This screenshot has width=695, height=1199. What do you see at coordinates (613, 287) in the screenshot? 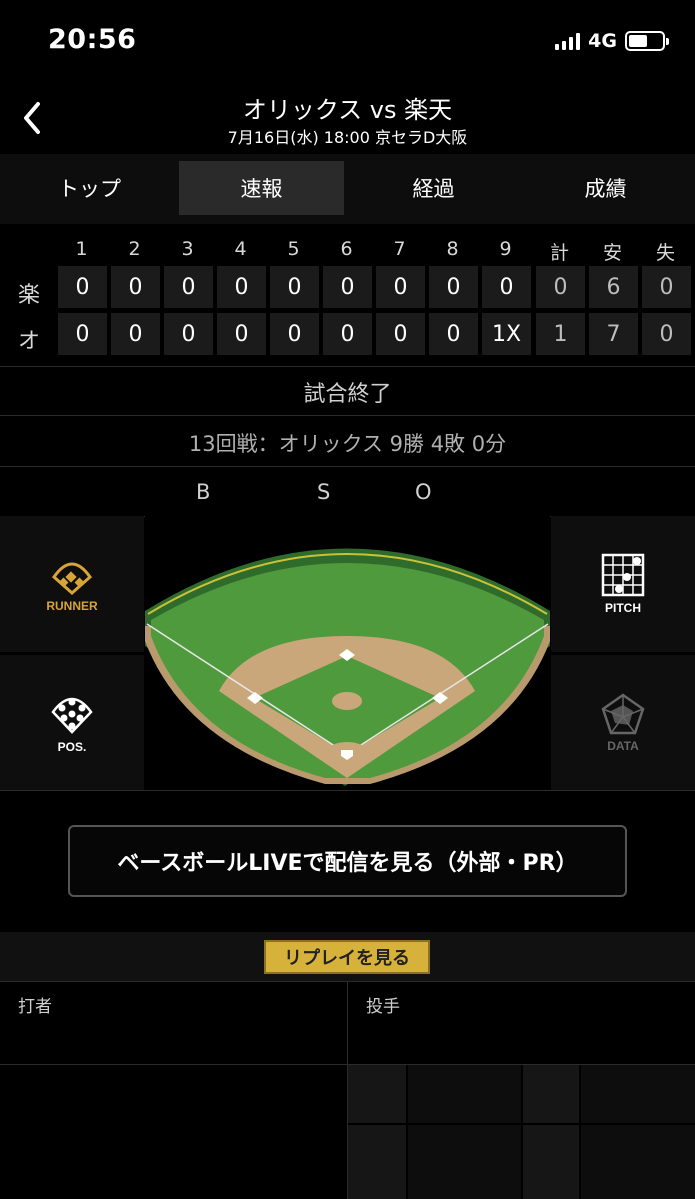
I see `score-cell: 6` at bounding box center [613, 287].